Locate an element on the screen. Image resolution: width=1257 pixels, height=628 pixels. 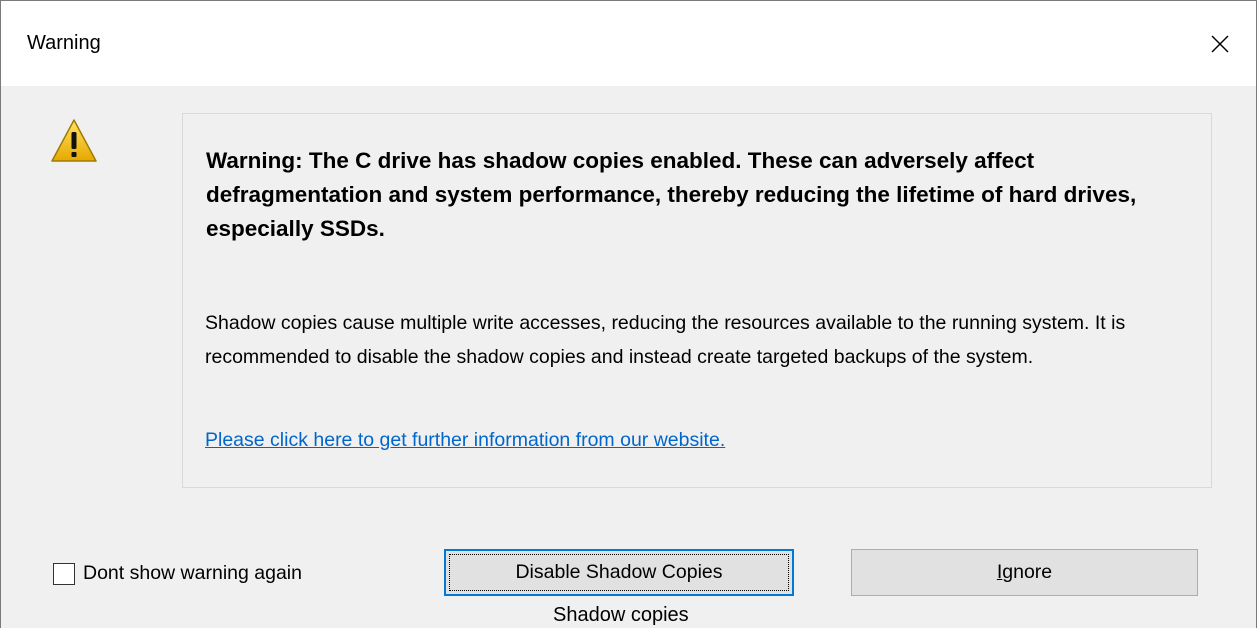
ignore-button: Ignore is located at coordinates (1024, 572).